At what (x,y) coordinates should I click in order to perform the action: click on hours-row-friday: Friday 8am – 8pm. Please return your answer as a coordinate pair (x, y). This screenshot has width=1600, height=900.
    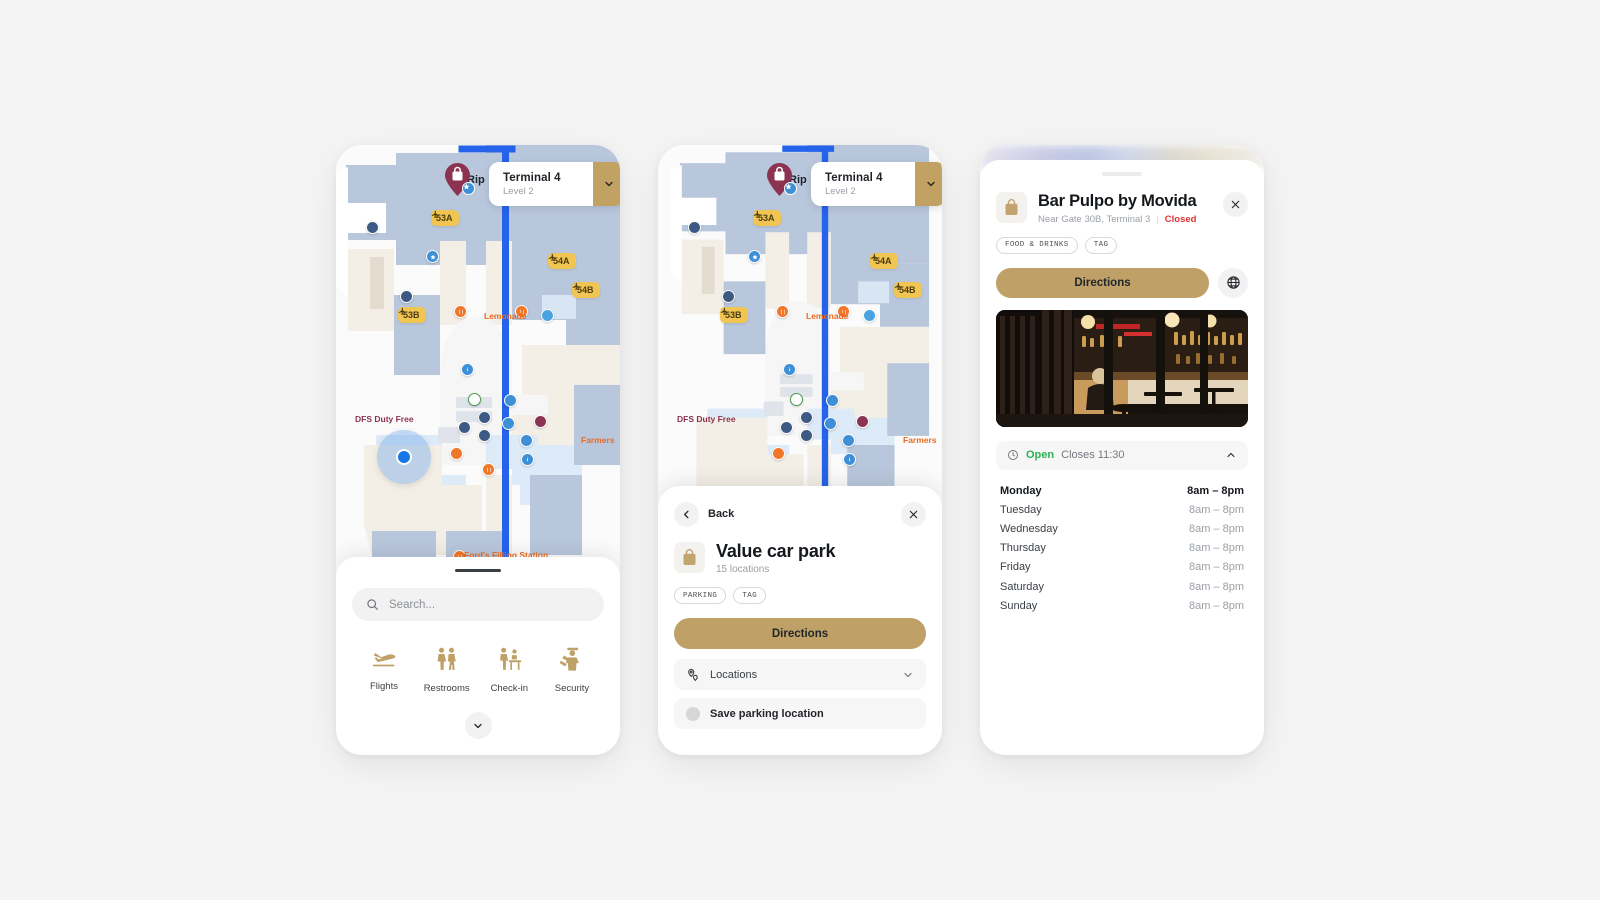
    Looking at the image, I should click on (1122, 567).